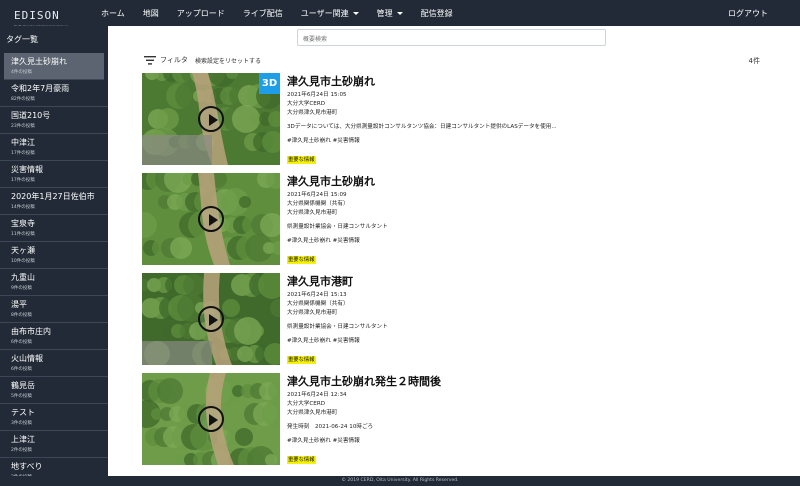  What do you see at coordinates (317, 195) in the screenshot?
I see `post-date: 2021年6月24日 15:09` at bounding box center [317, 195].